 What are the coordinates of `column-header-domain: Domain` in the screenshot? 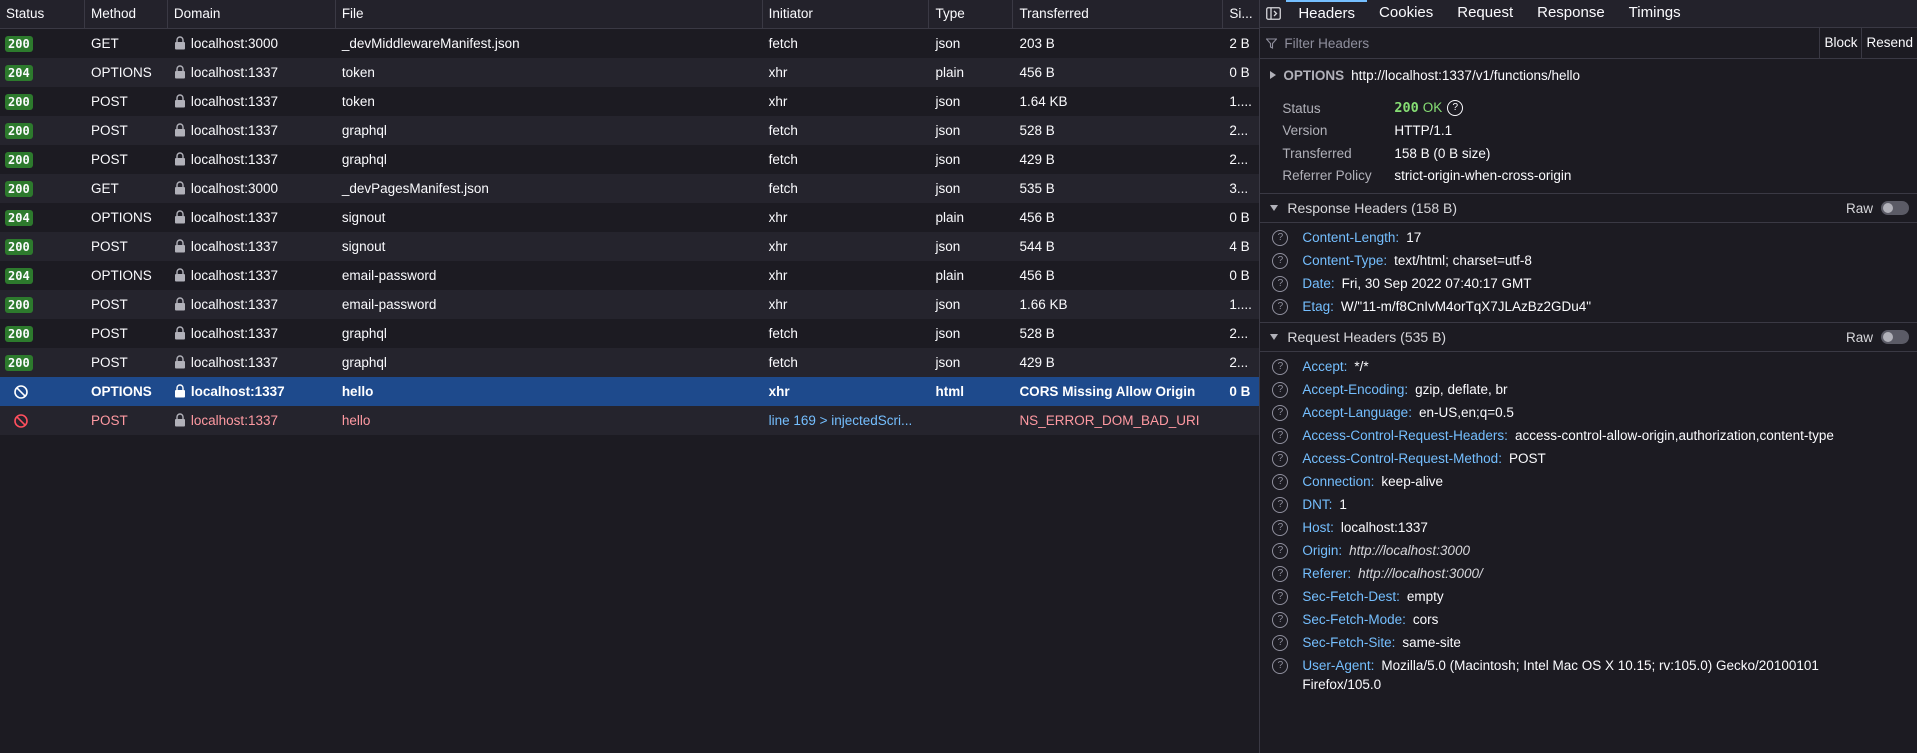 It's located at (252, 14).